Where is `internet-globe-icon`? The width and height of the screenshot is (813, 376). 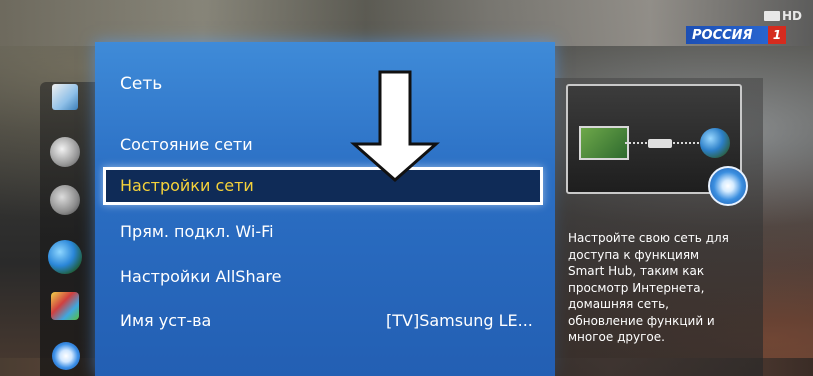 internet-globe-icon is located at coordinates (715, 143).